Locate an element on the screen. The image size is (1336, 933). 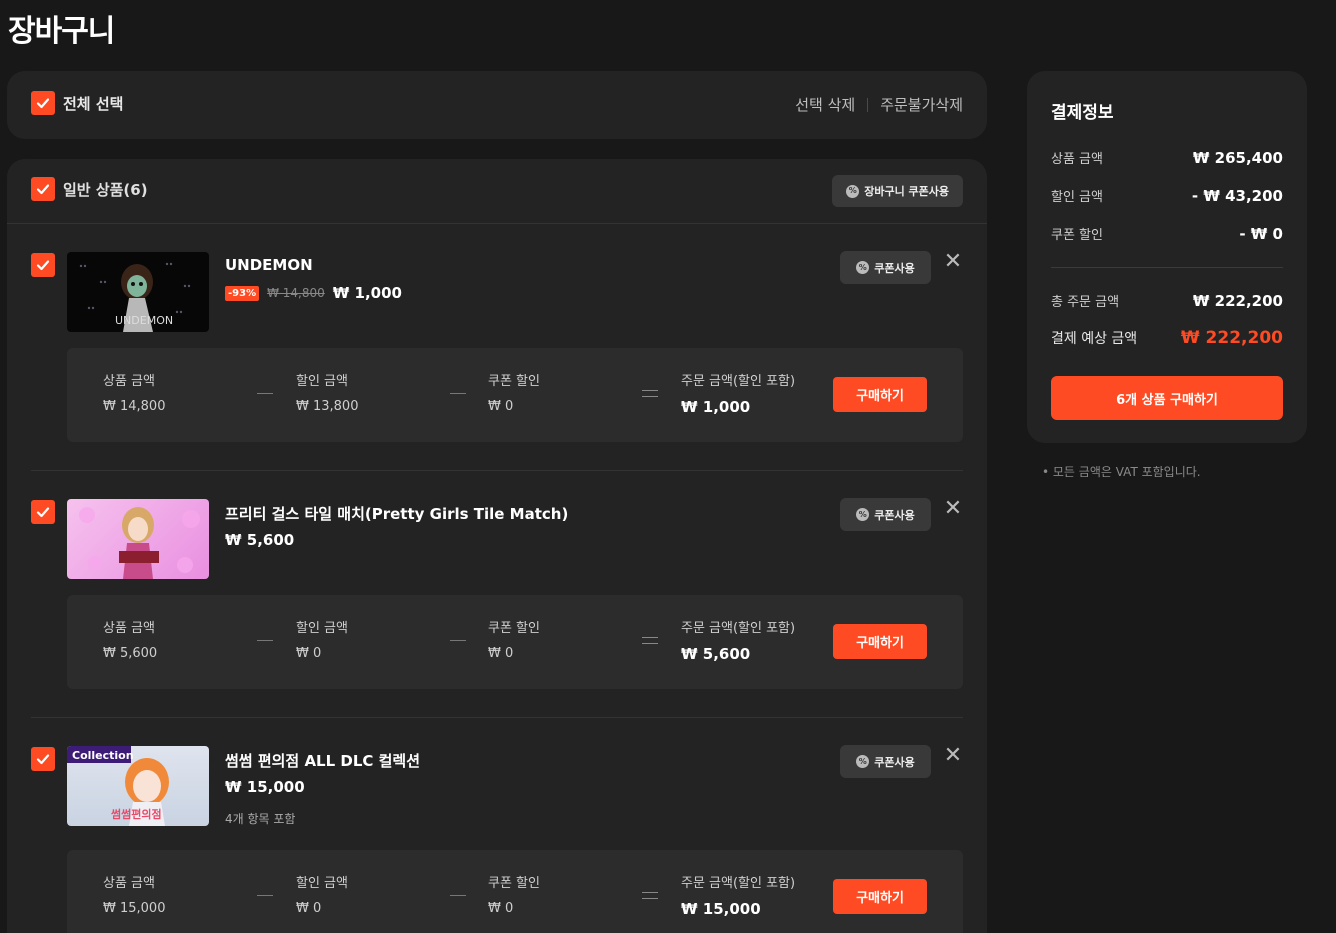
product-amount: 상품 금액 ₩ 5,600 is located at coordinates (130, 639).